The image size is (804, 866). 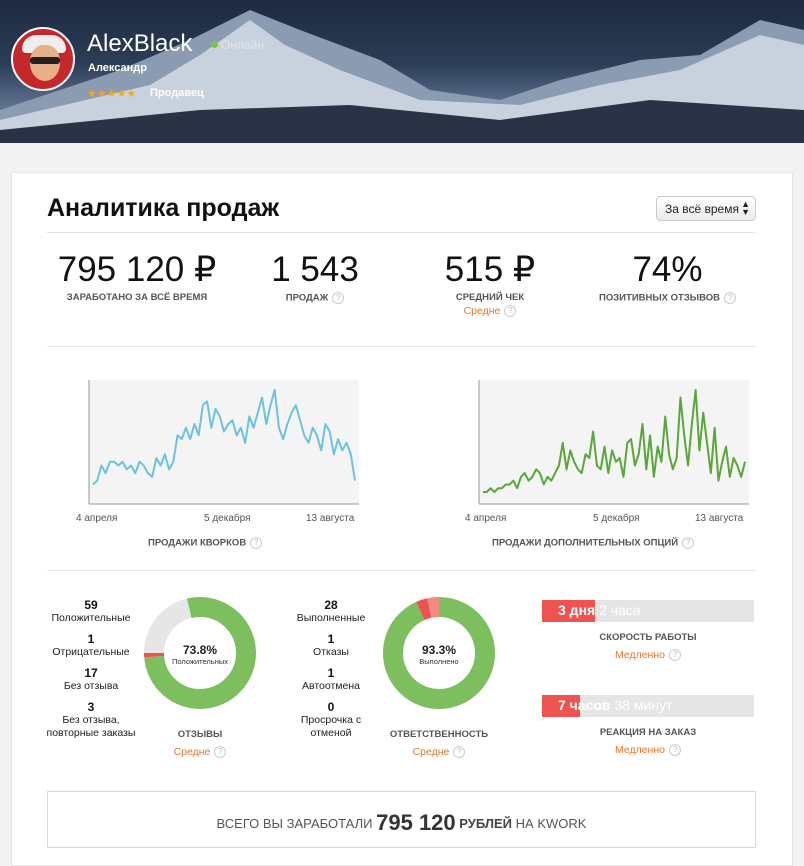 I want to click on stat-value: 515 ₽, so click(x=490, y=269).